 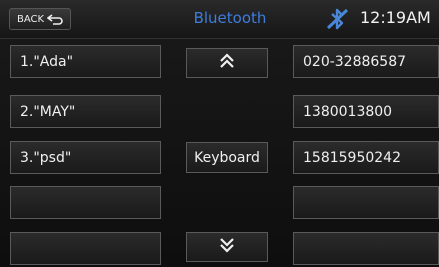 I want to click on back-button: BACK, so click(x=40, y=19).